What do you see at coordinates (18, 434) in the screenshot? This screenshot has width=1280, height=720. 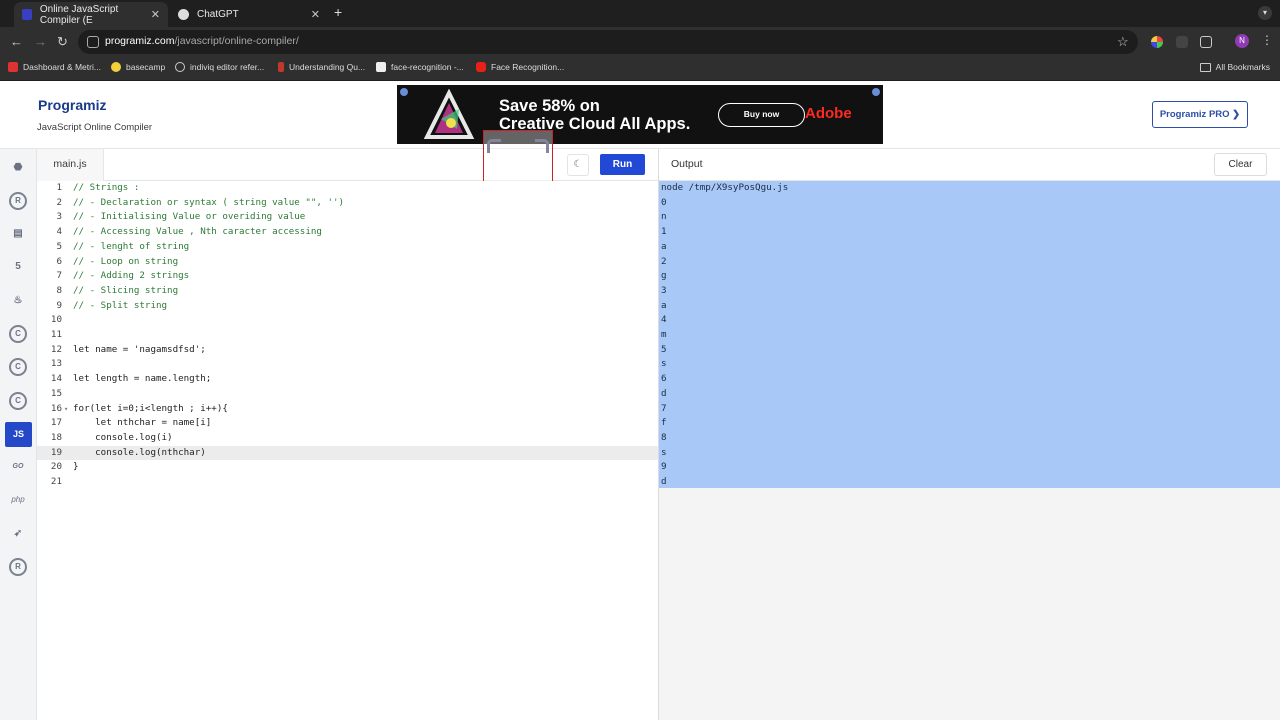 I see `js-icon: JS` at bounding box center [18, 434].